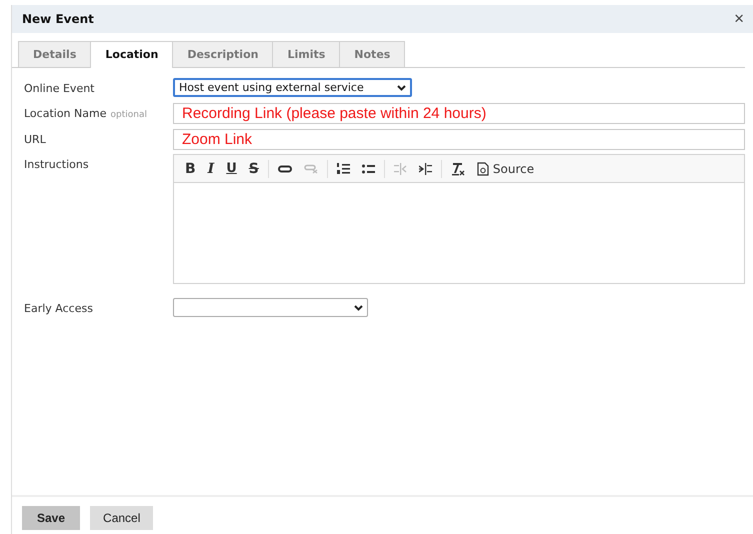 The image size is (753, 534). I want to click on numbered-list-icon, so click(343, 168).